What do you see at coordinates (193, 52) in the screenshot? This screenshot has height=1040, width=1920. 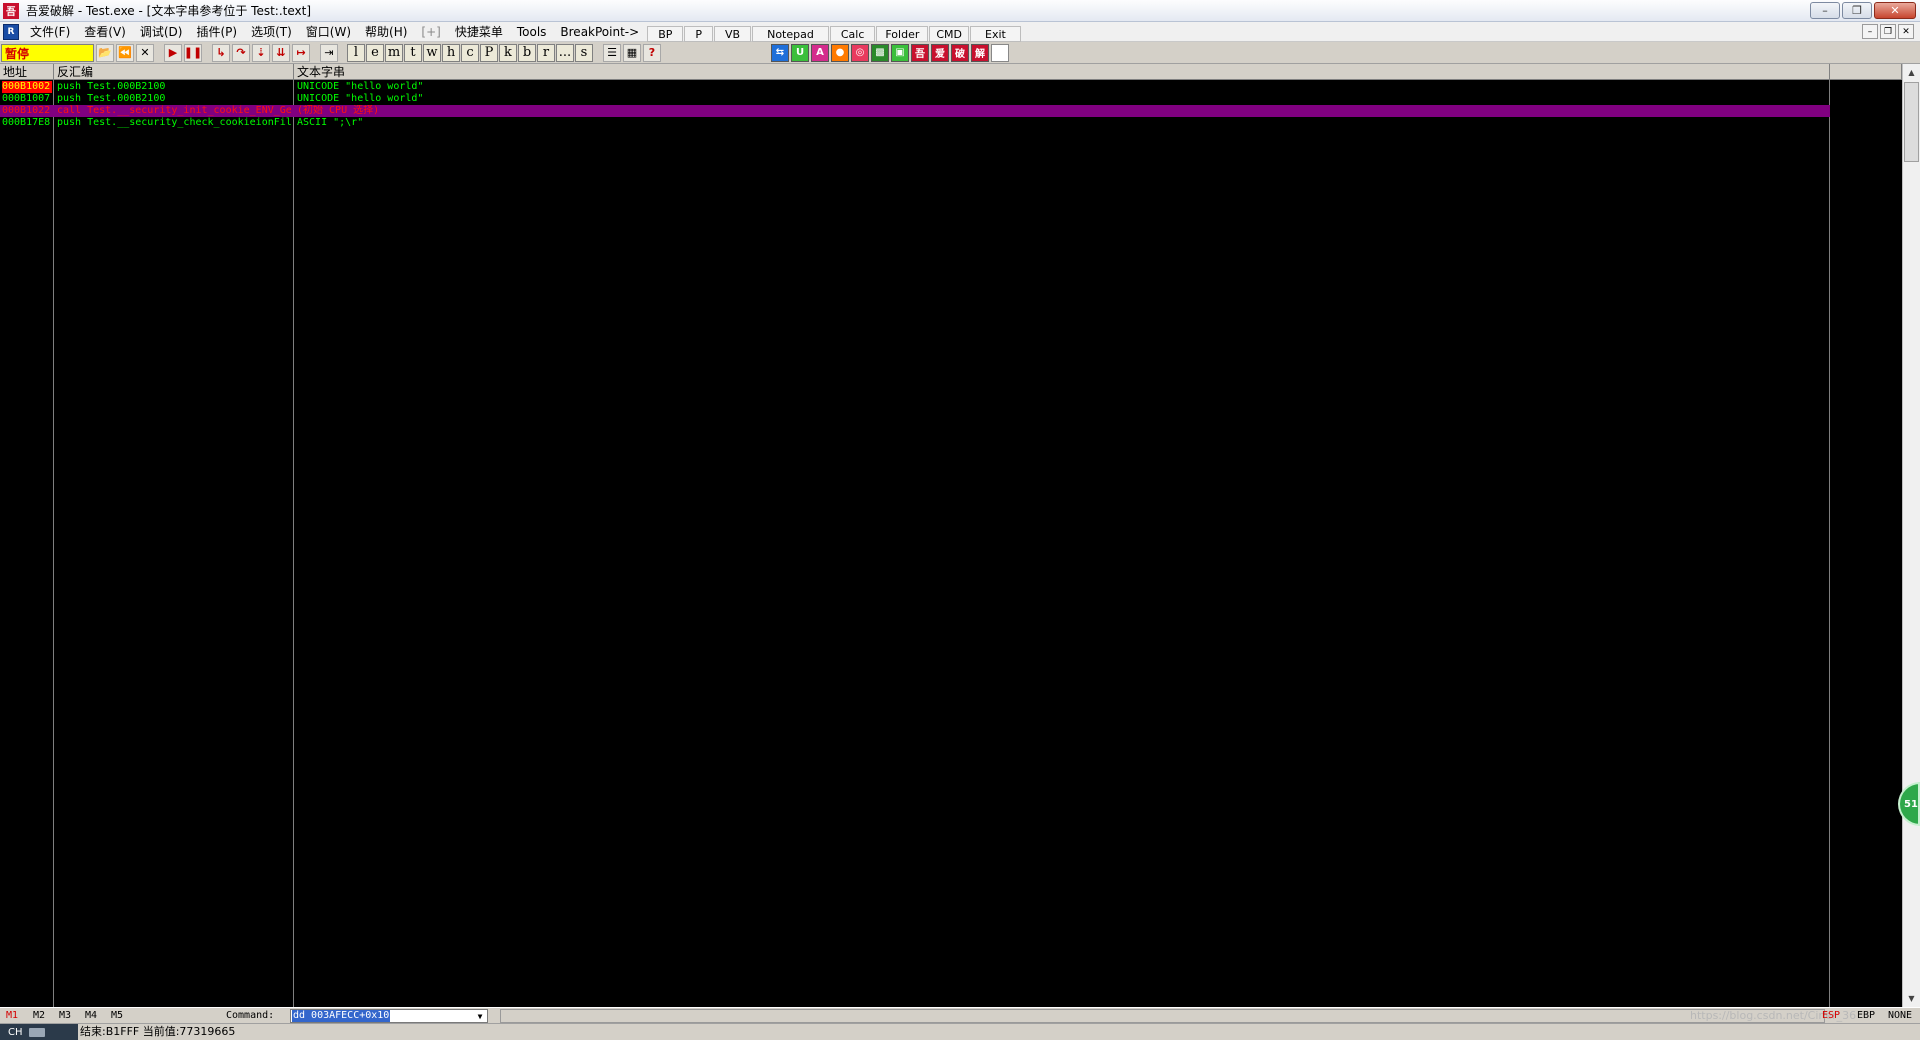 I see `pause-icon: ❚❚` at bounding box center [193, 52].